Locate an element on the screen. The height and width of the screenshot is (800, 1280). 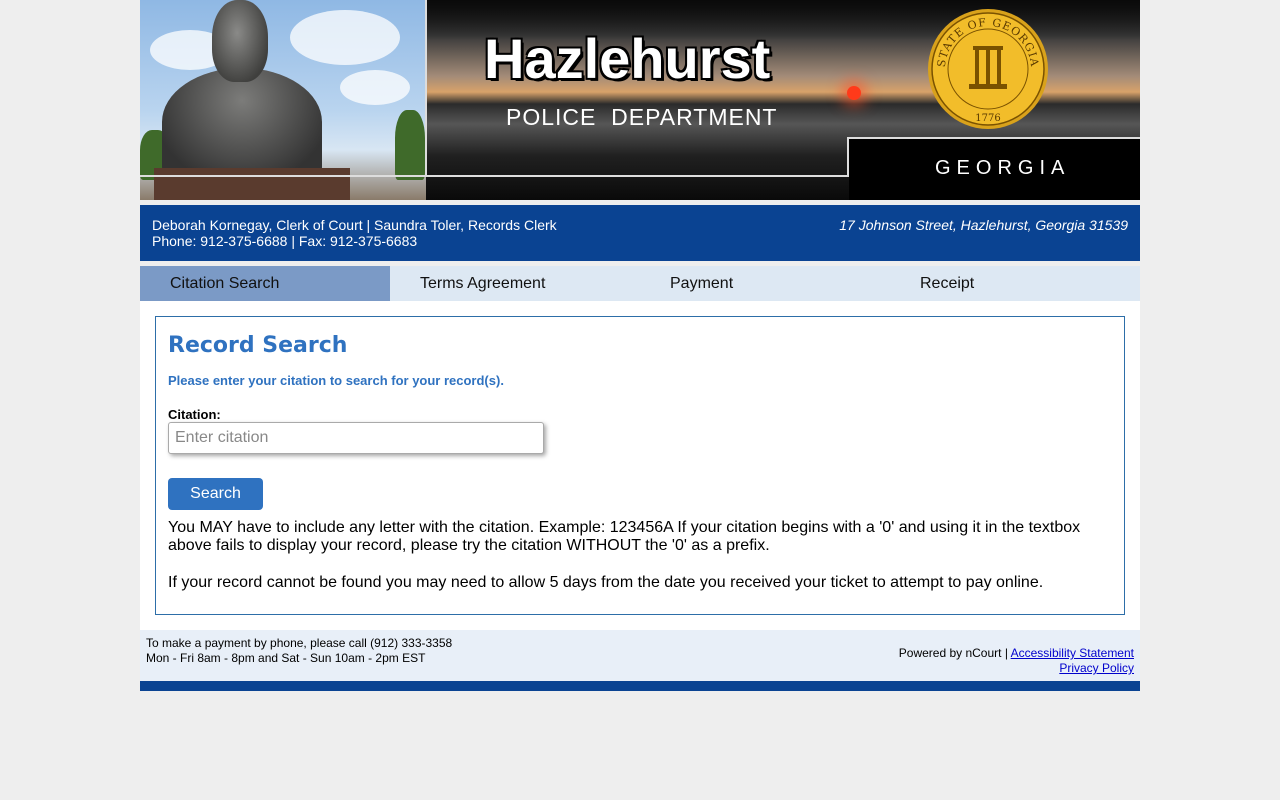
phone-fax: Phone: 912-375-6688 | Fax: 912-375-6683 is located at coordinates (285, 241).